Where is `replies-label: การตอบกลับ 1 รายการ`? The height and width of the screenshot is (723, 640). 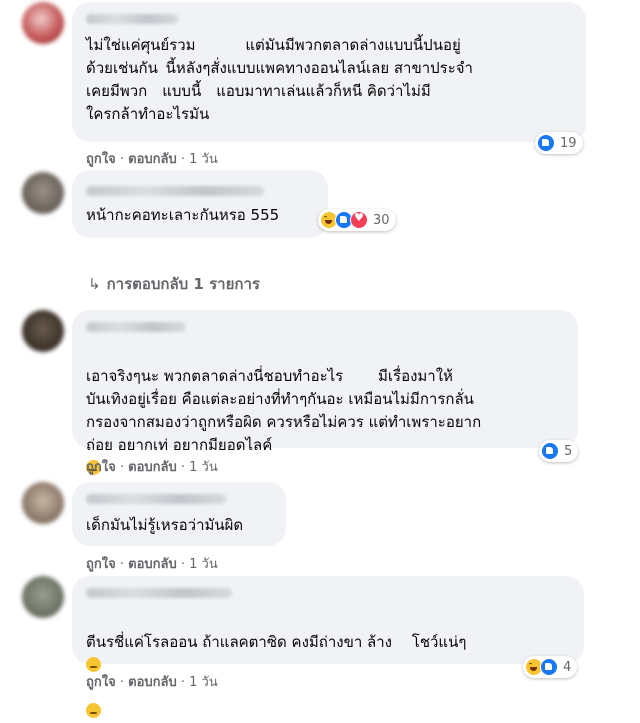
replies-label: การตอบกลับ 1 รายการ is located at coordinates (183, 284).